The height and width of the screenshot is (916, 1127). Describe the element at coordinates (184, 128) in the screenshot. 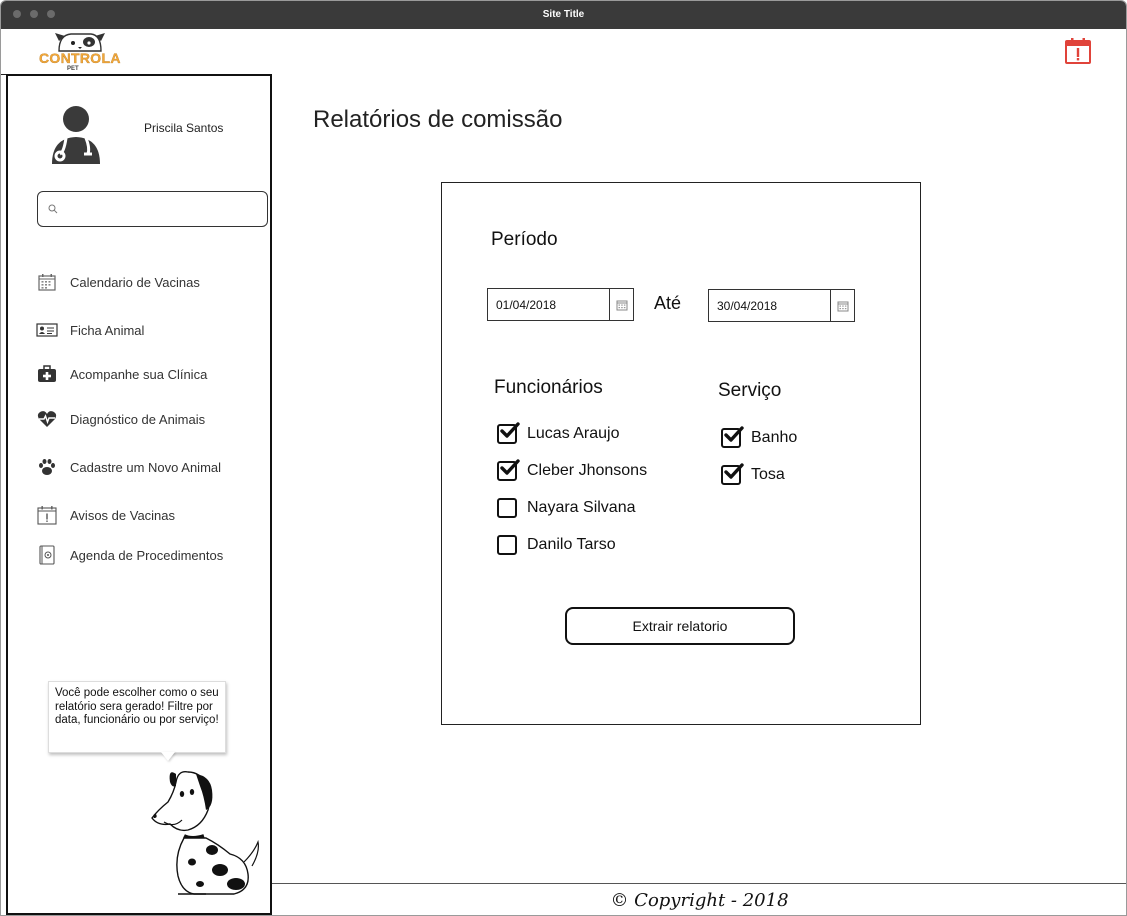

I see `user-name: Priscila Santos` at that location.